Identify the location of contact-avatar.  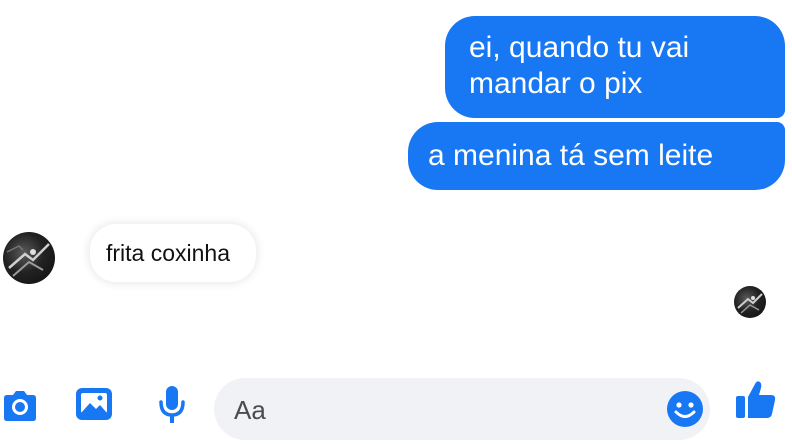
(29, 258).